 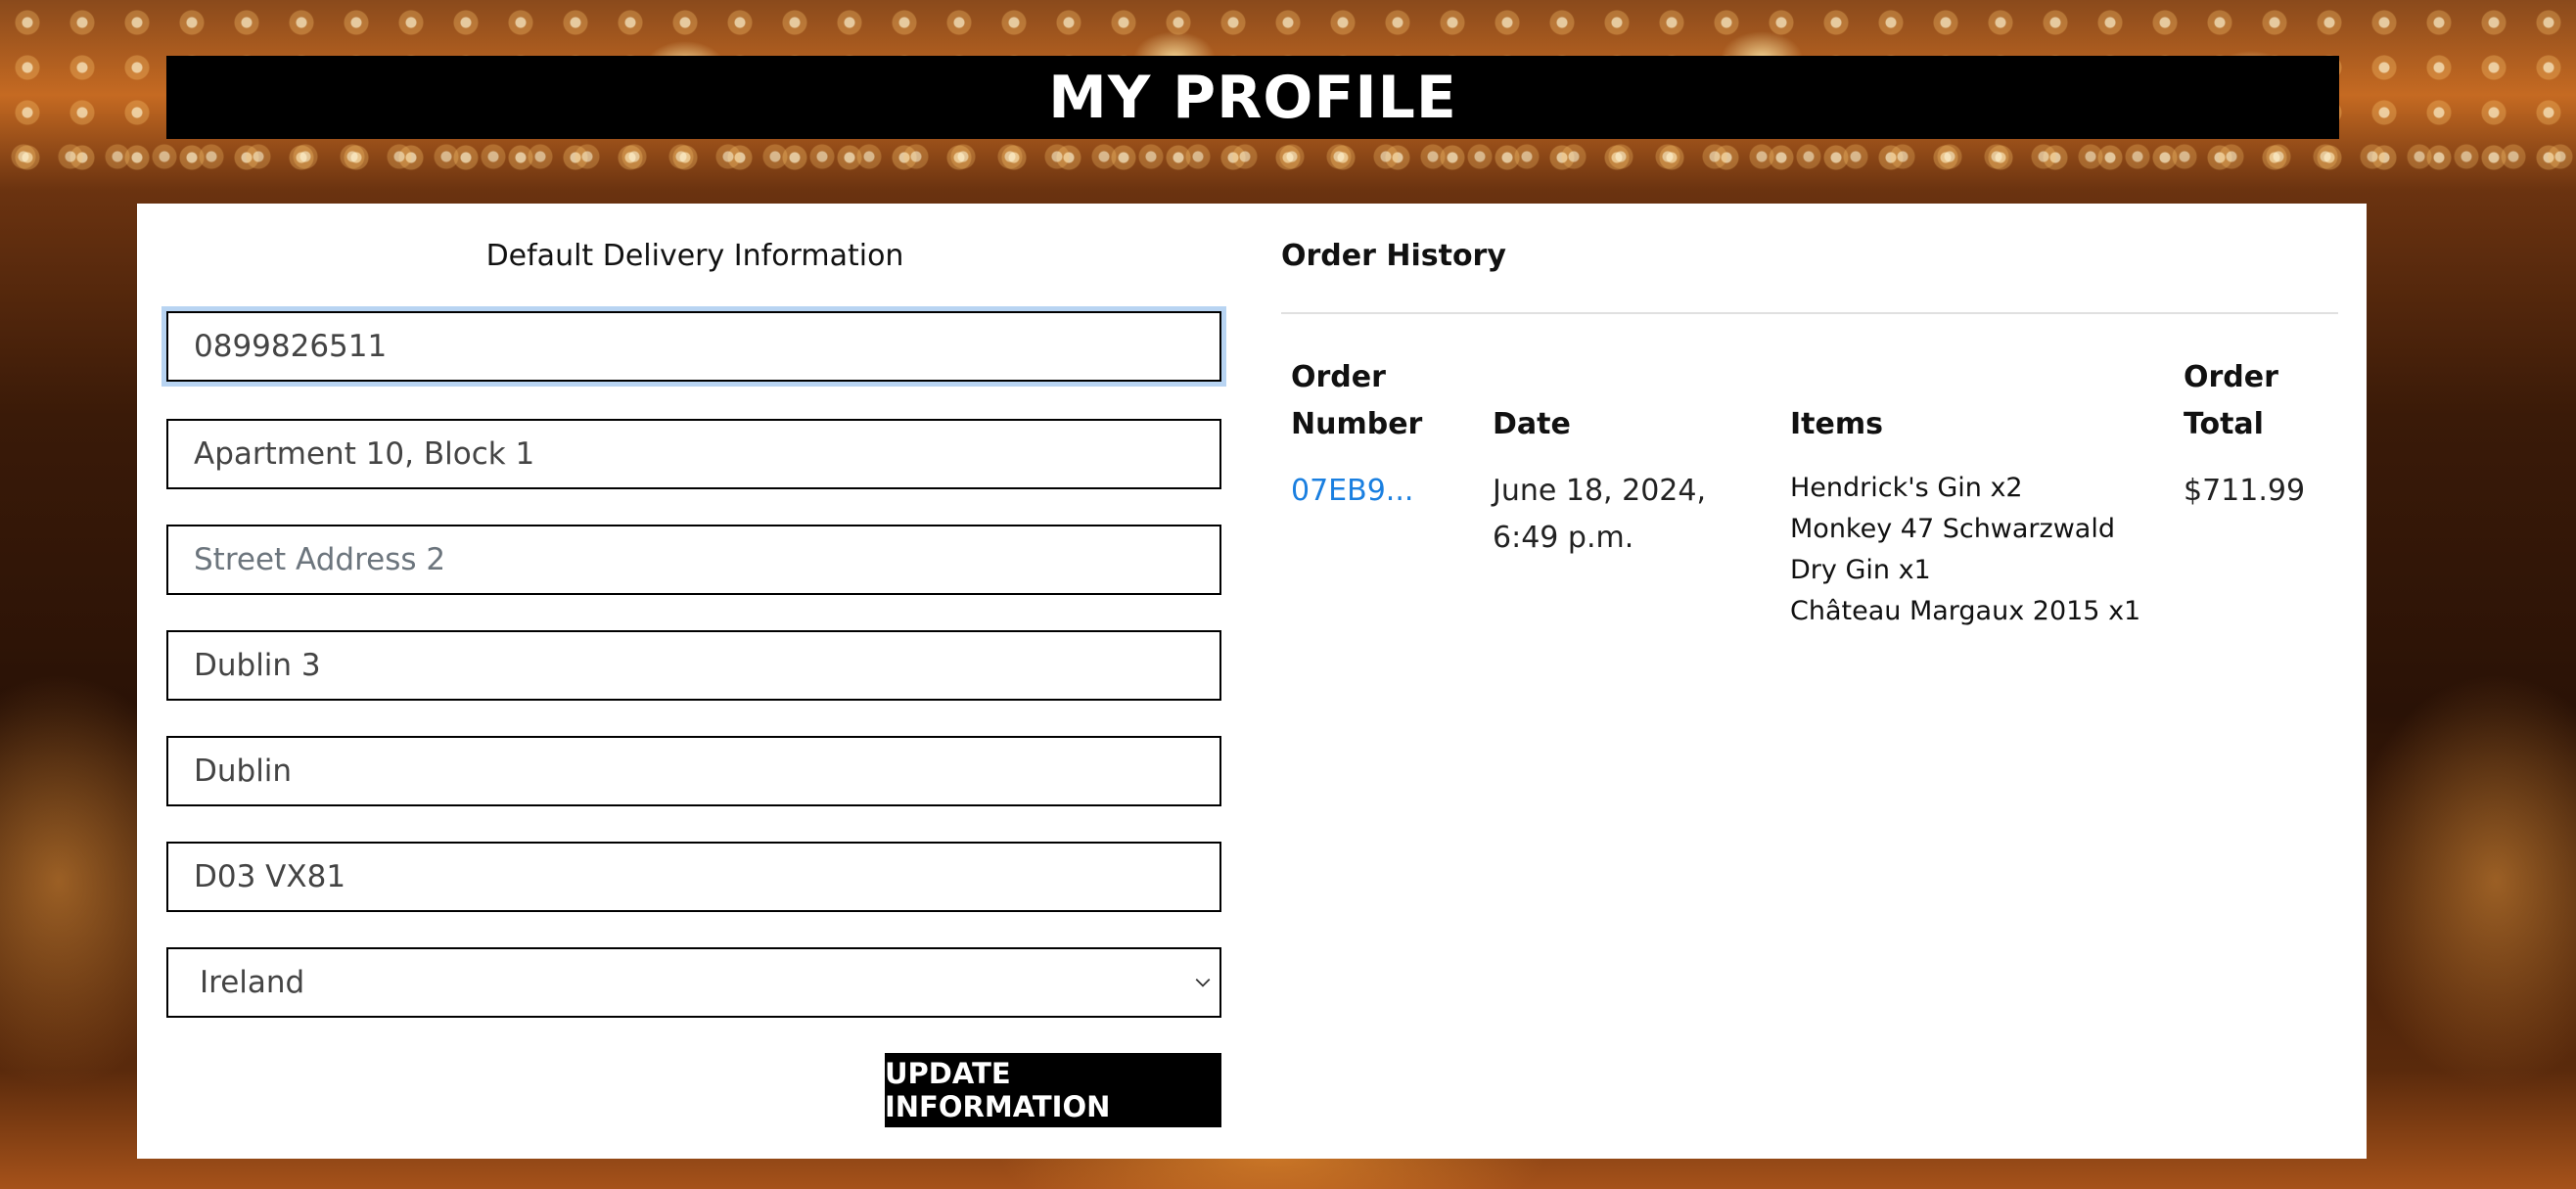 What do you see at coordinates (252, 983) in the screenshot?
I see `country-selected-value: Ireland` at bounding box center [252, 983].